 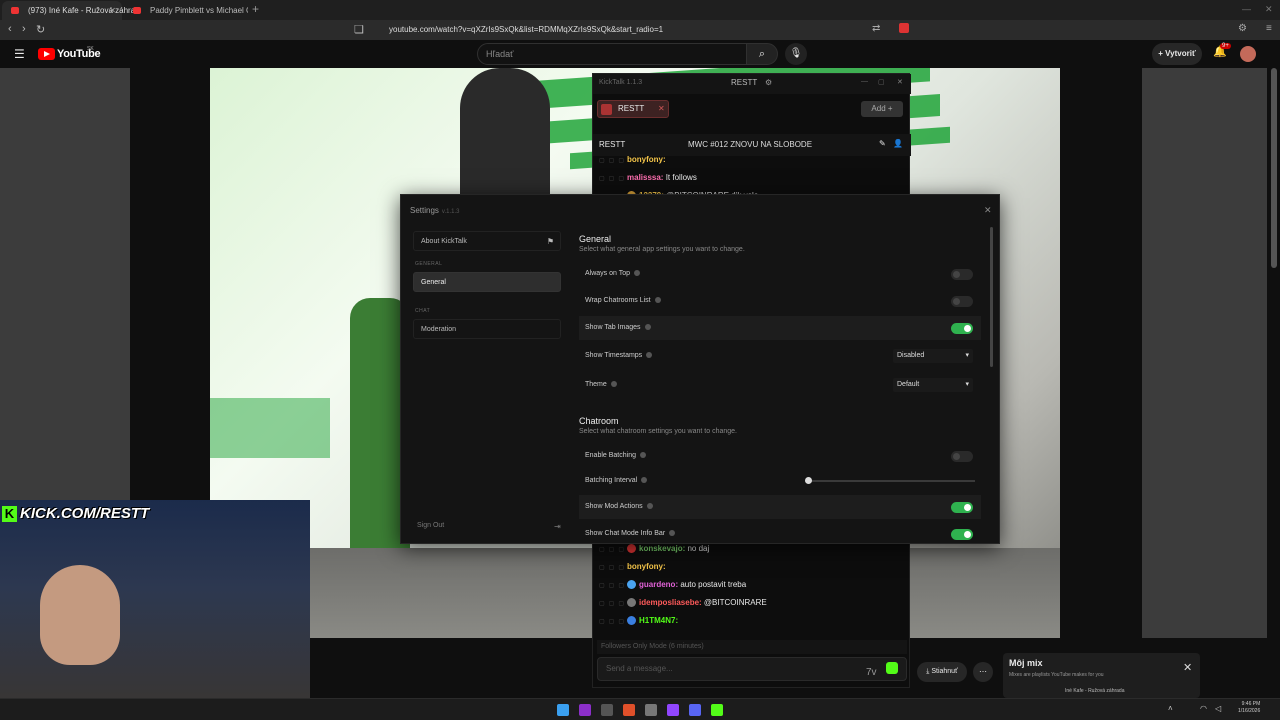 What do you see at coordinates (19, 54) in the screenshot?
I see `hamburger-menu-icon: ☰` at bounding box center [19, 54].